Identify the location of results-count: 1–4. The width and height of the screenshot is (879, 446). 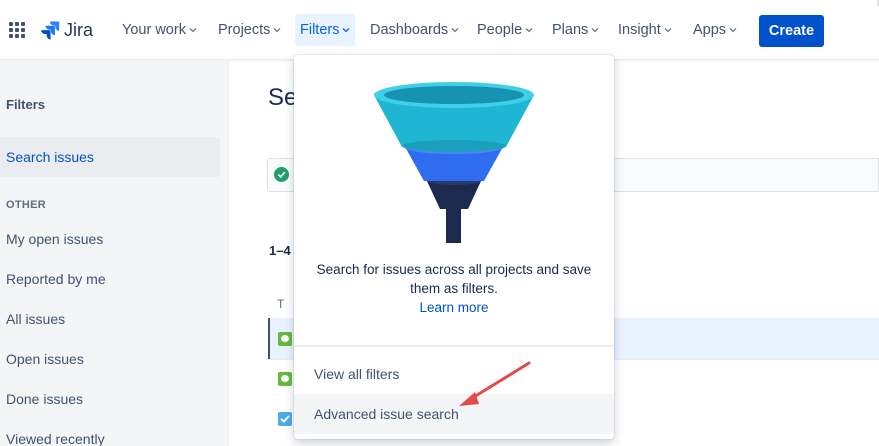
(280, 250).